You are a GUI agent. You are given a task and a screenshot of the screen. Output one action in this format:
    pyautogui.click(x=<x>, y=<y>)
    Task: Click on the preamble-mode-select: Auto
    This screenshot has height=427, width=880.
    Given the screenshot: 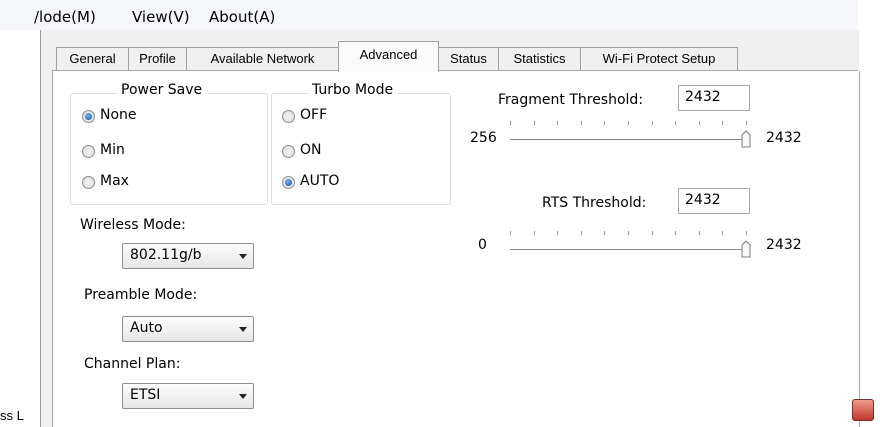 What is the action you would take?
    pyautogui.click(x=188, y=329)
    